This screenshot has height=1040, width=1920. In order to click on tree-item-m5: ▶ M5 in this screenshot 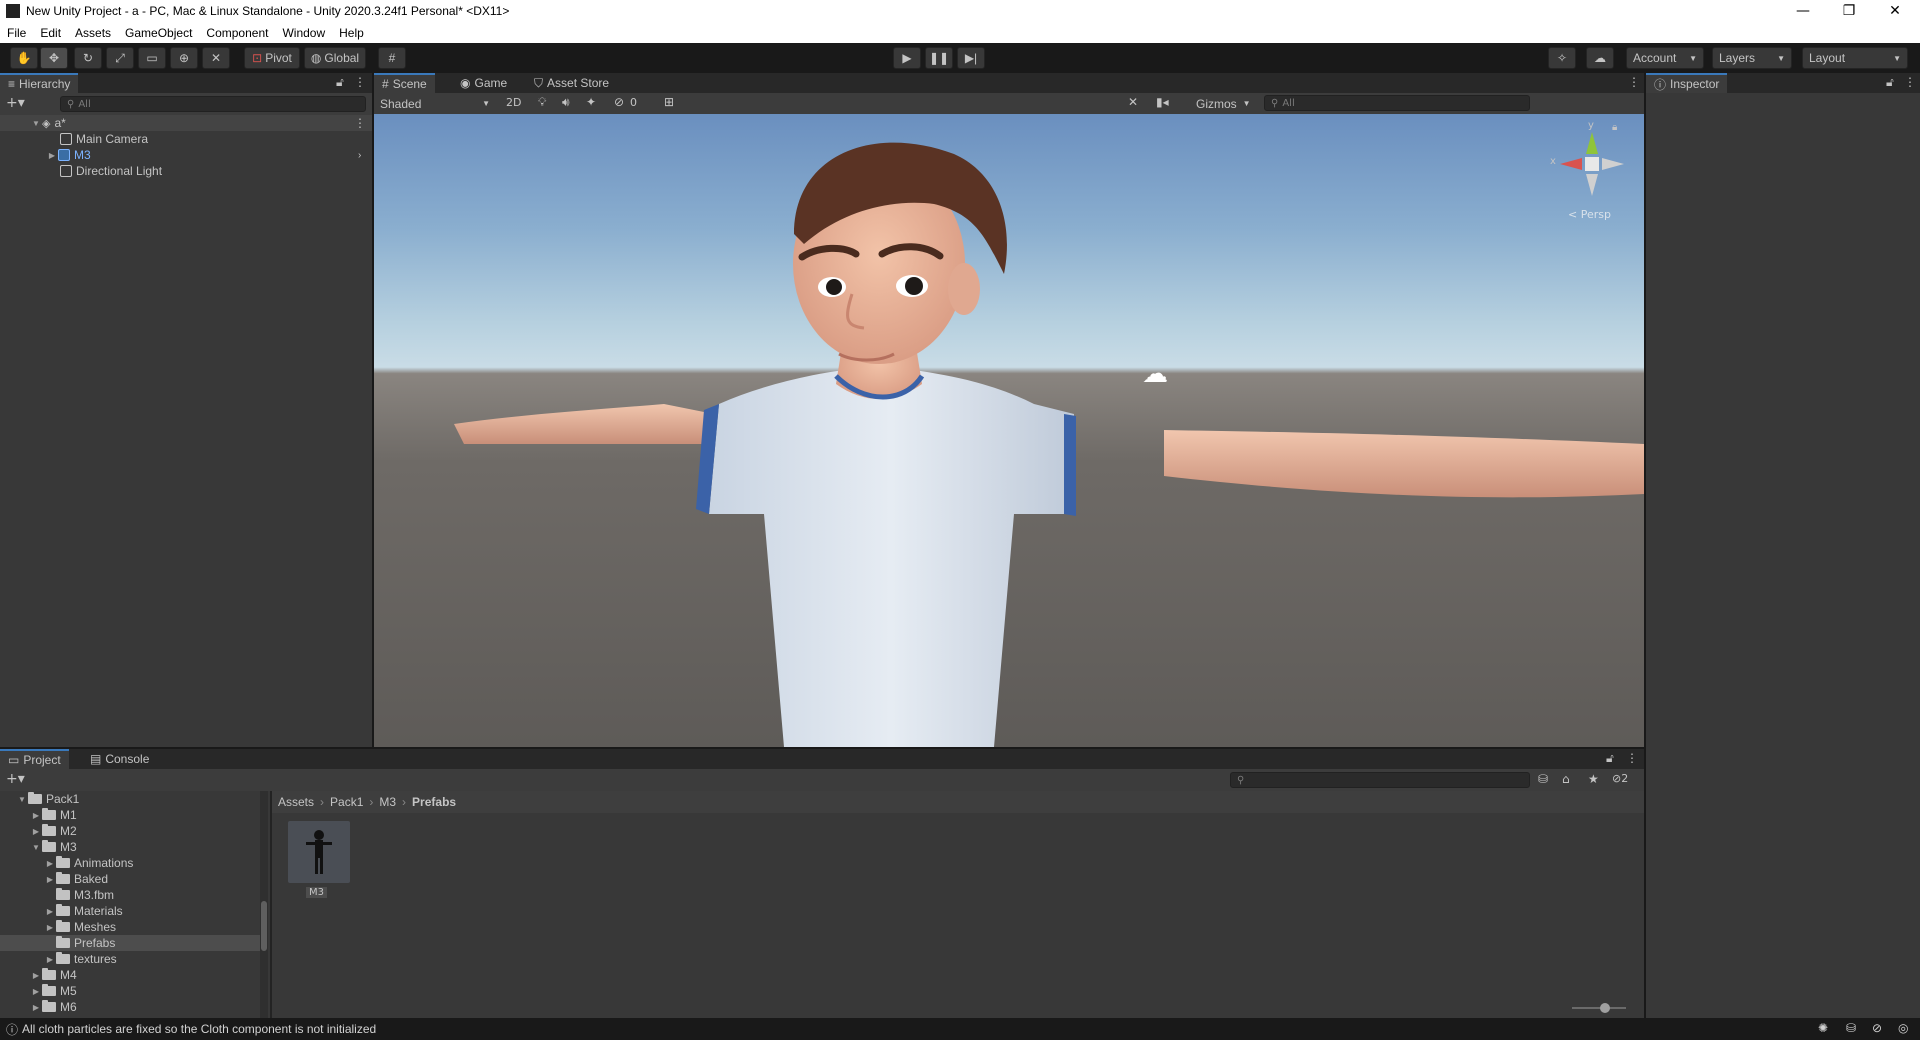, I will do `click(134, 991)`.